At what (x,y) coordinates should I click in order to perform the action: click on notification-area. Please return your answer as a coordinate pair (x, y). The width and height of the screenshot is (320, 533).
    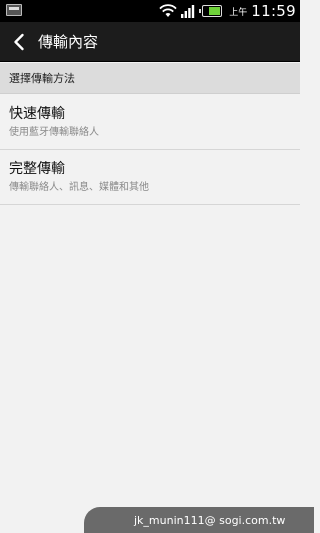
    Looking at the image, I should click on (14, 10).